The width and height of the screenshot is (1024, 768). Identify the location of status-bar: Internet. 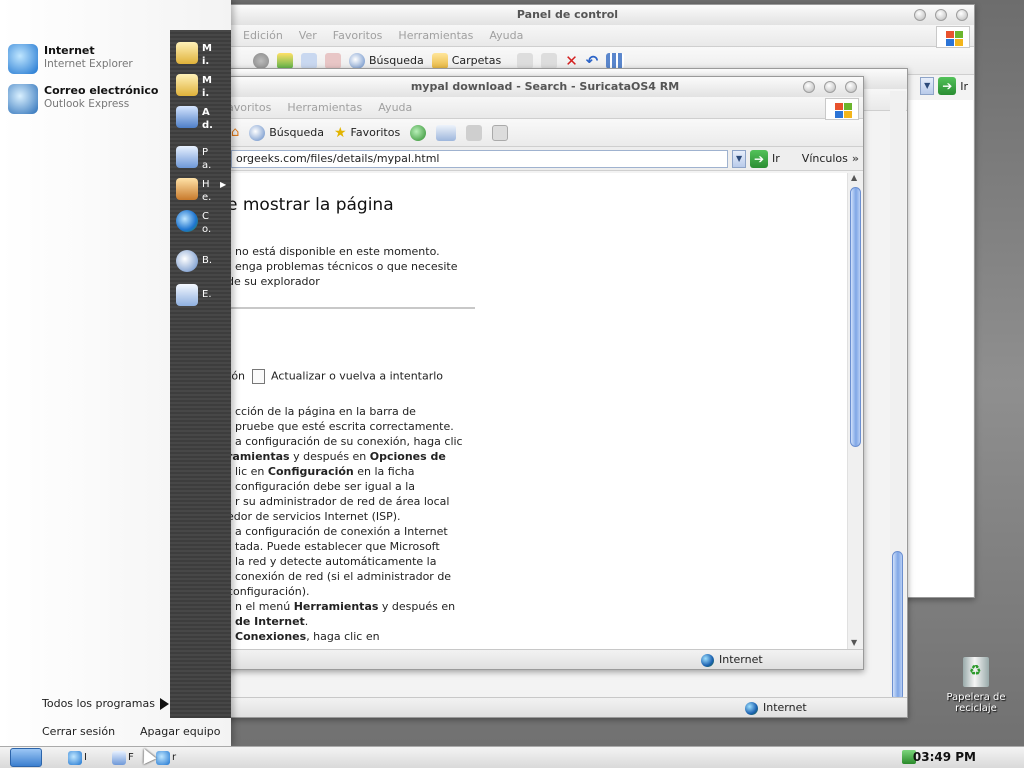
(545, 659).